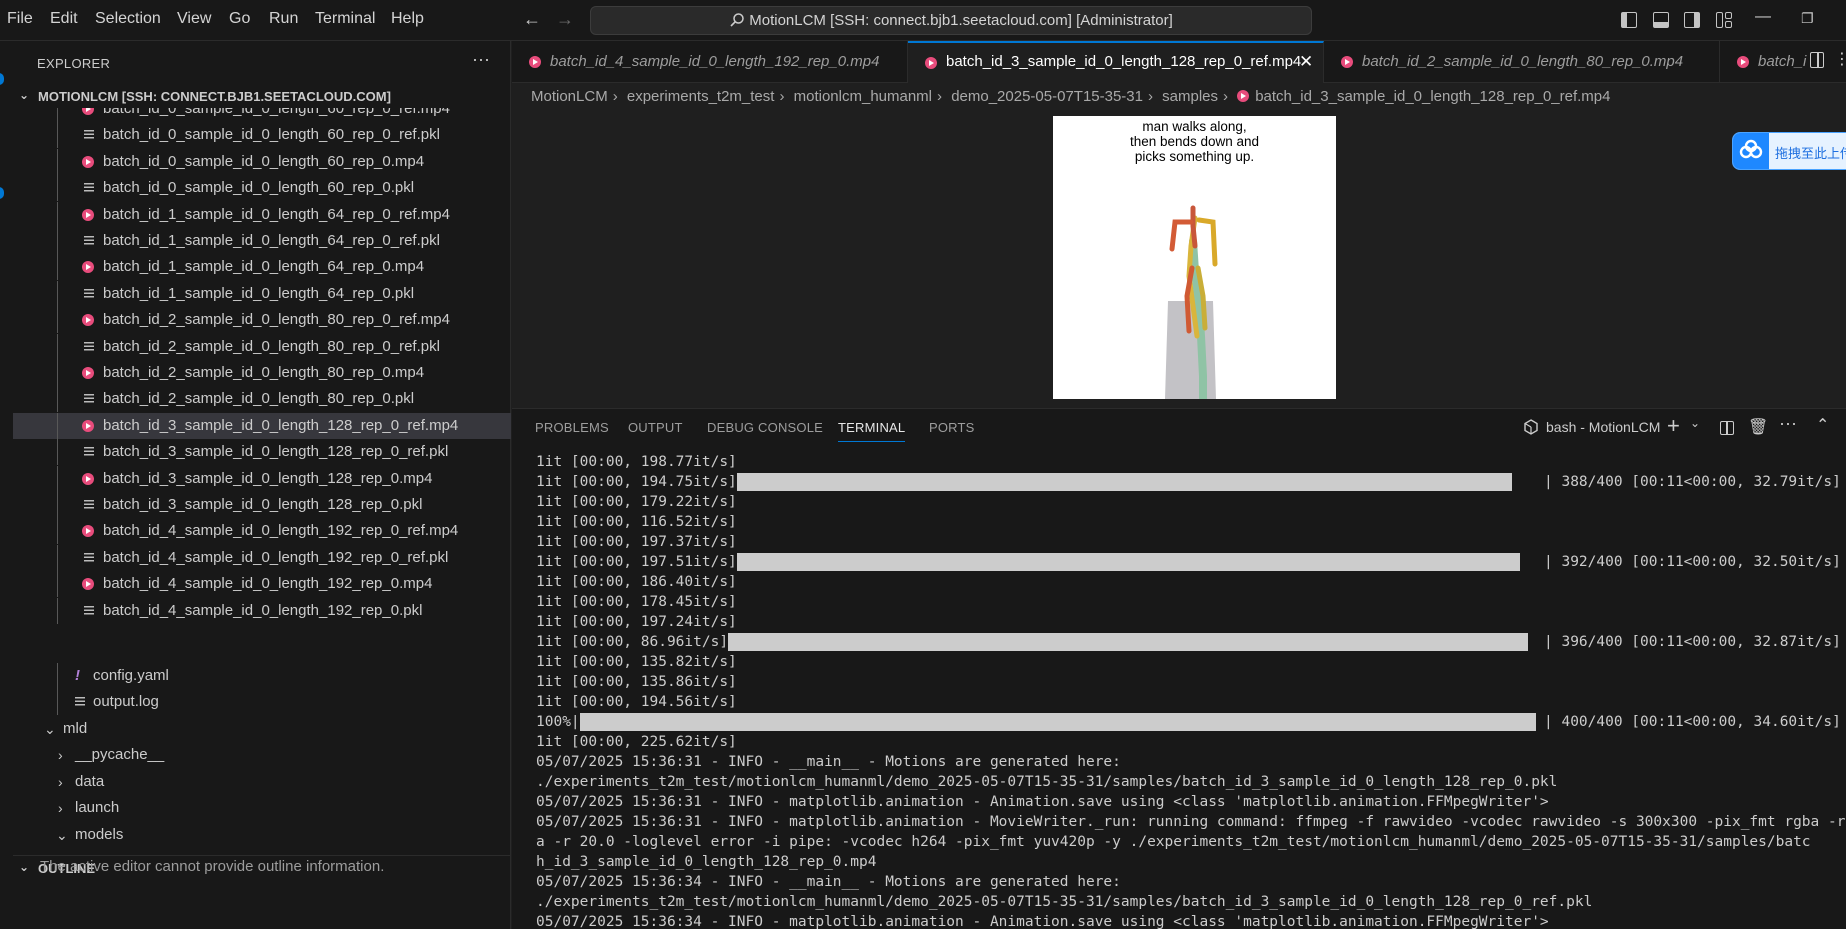 Image resolution: width=1846 pixels, height=929 pixels. What do you see at coordinates (88, 584) in the screenshot?
I see `video-file-icon` at bounding box center [88, 584].